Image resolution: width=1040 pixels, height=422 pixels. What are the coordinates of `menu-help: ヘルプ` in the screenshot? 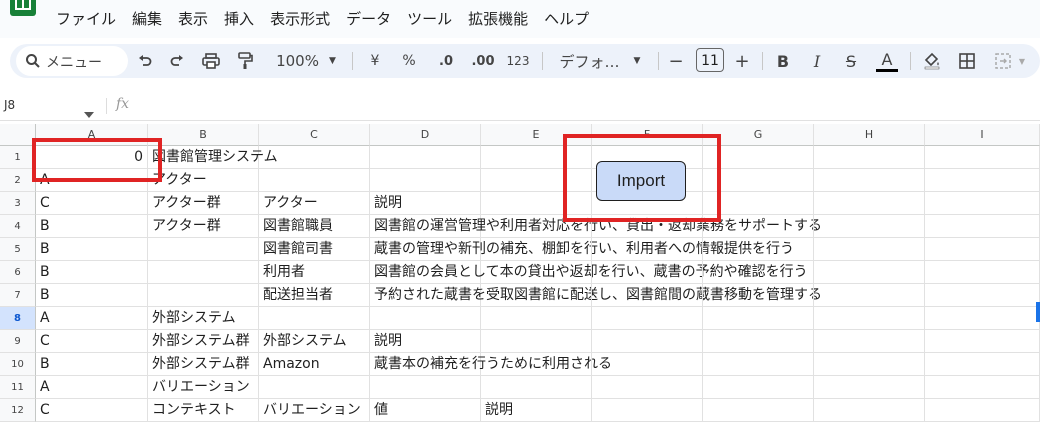 It's located at (566, 18).